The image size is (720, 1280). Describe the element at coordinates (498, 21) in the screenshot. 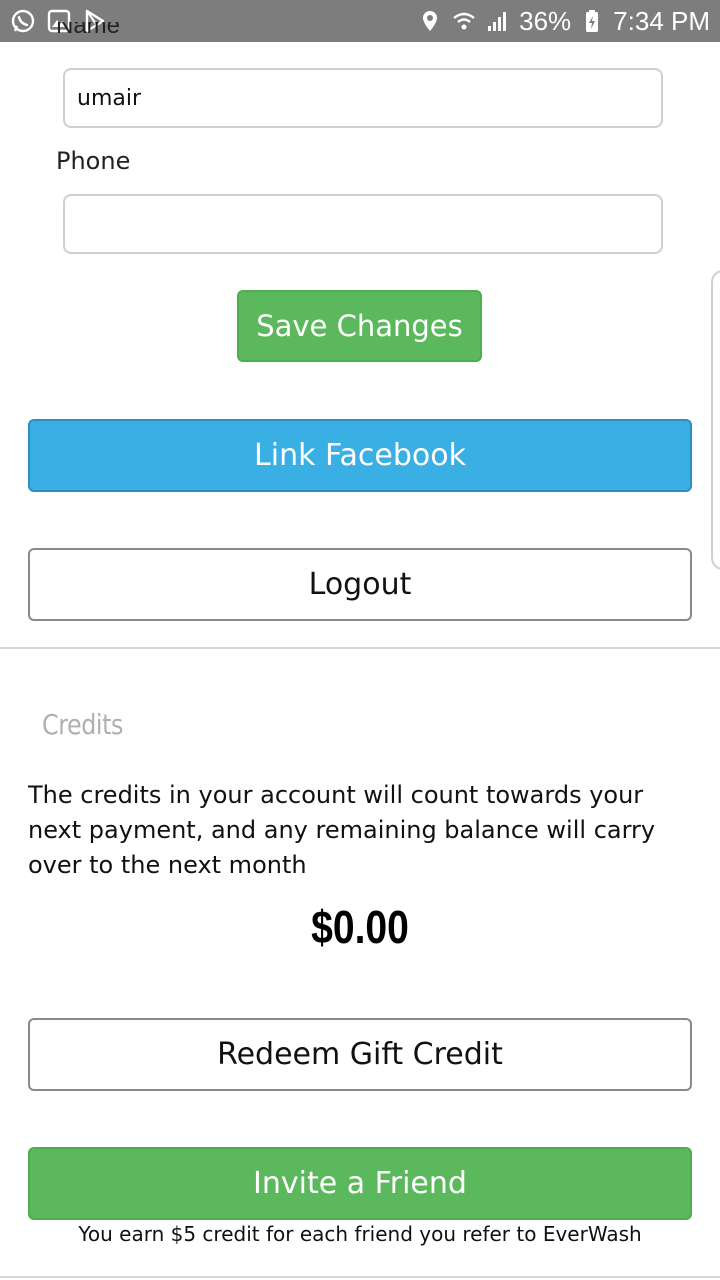

I see `signal-icon` at that location.